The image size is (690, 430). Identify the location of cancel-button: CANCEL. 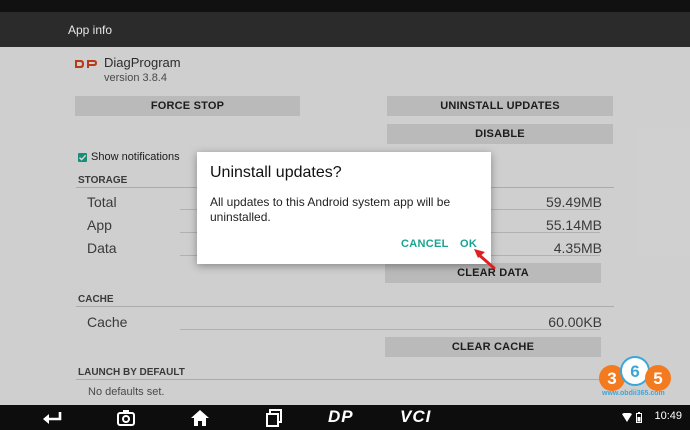
(425, 244).